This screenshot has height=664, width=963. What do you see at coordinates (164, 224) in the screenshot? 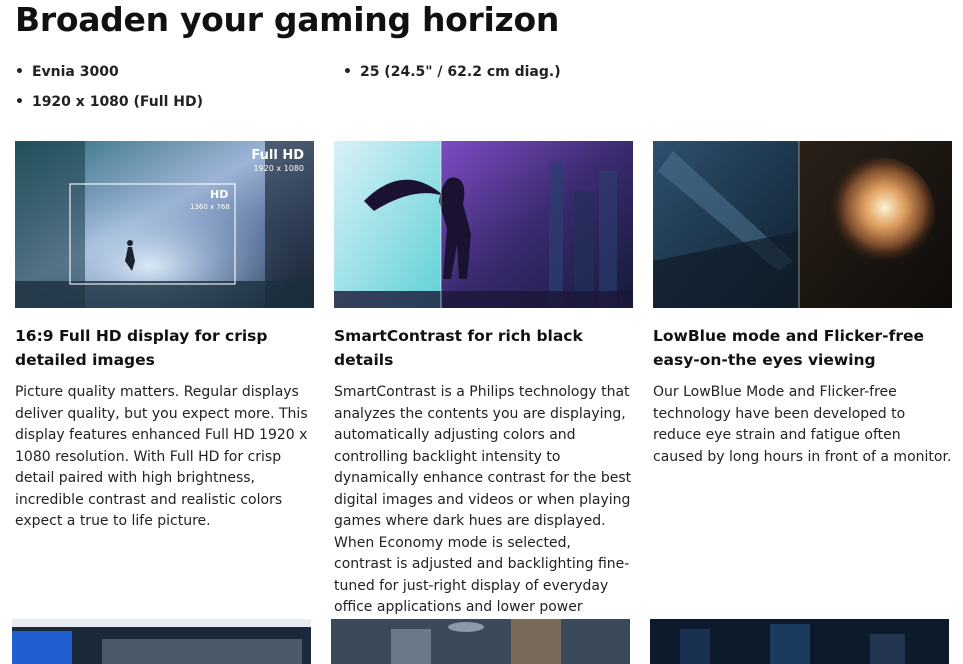
I see `fullhd-image: Full HD 1920 x 1080 HD 1360 x 768` at bounding box center [164, 224].